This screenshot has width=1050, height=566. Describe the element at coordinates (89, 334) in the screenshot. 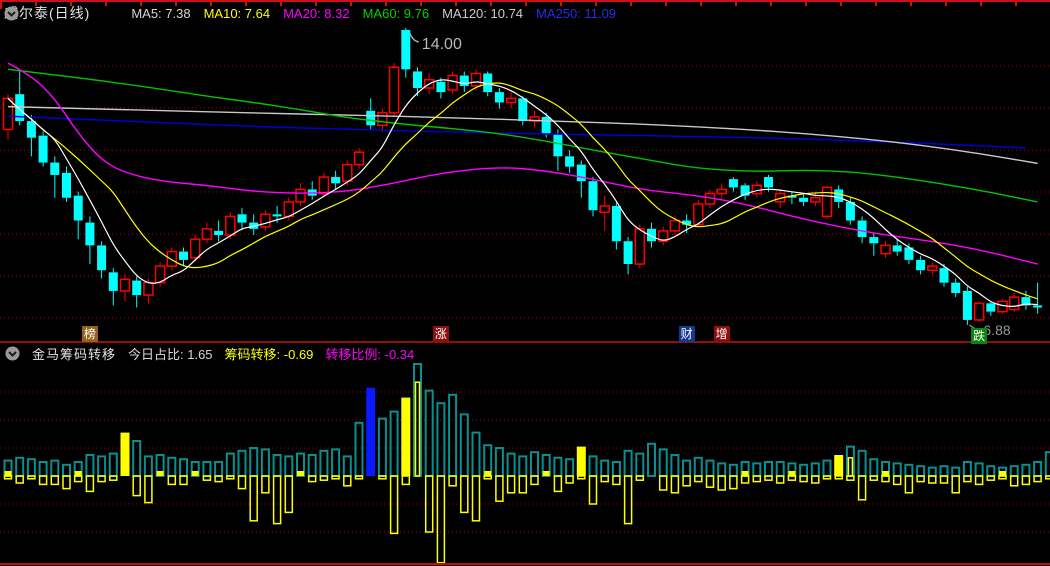

I see `event-tag: 榜` at that location.